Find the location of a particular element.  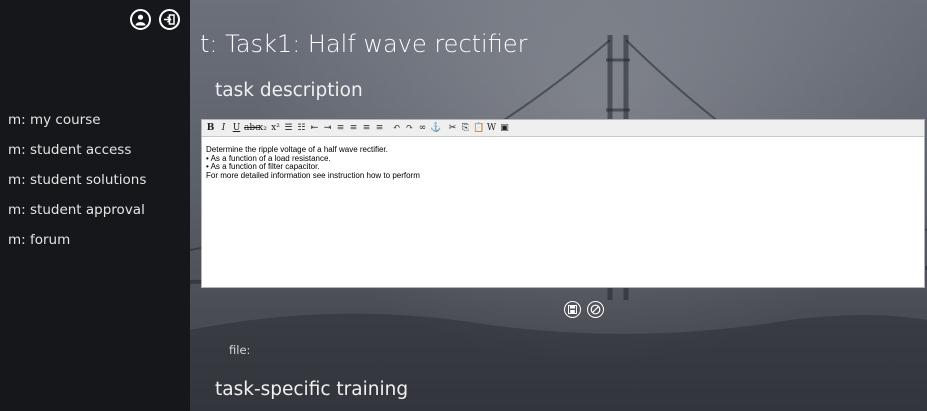

file-label: file: is located at coordinates (240, 350).